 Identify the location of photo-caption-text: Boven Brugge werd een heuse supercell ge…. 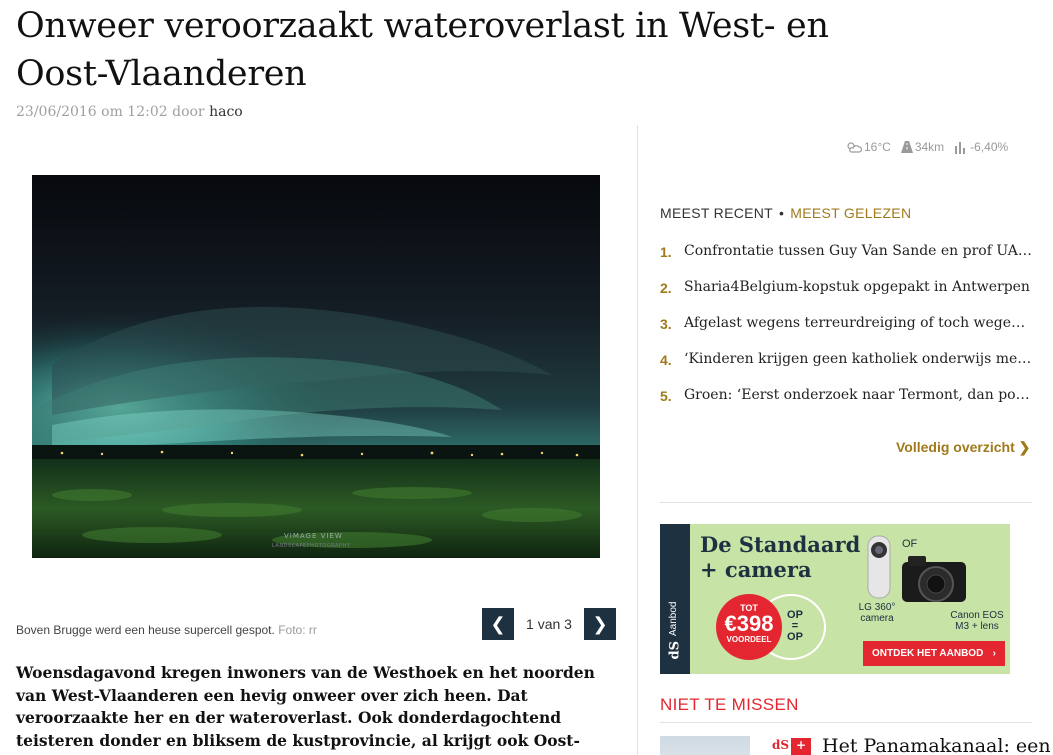
(145, 630).